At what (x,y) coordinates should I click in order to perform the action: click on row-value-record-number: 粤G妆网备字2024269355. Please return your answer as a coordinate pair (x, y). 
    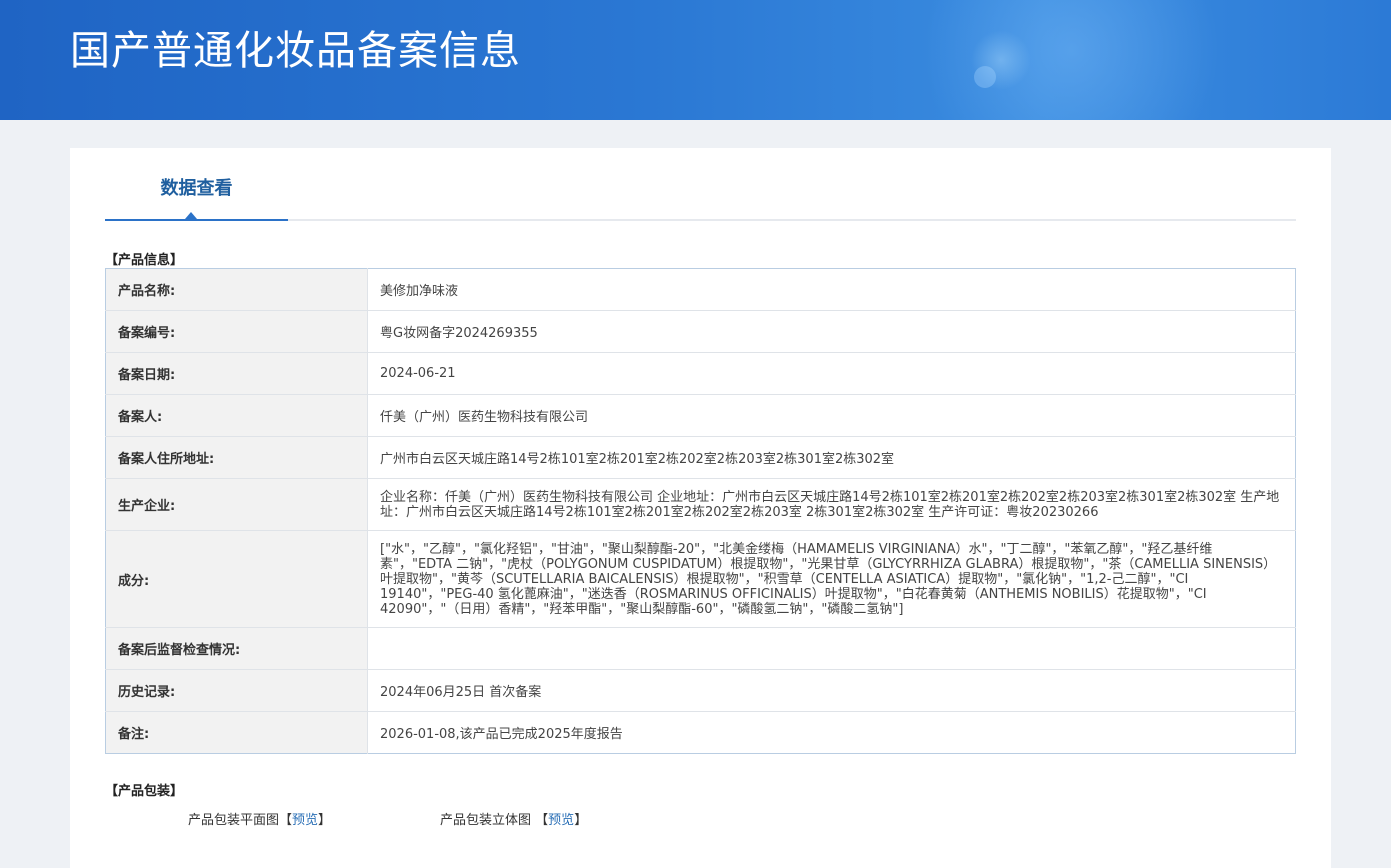
    Looking at the image, I should click on (831, 331).